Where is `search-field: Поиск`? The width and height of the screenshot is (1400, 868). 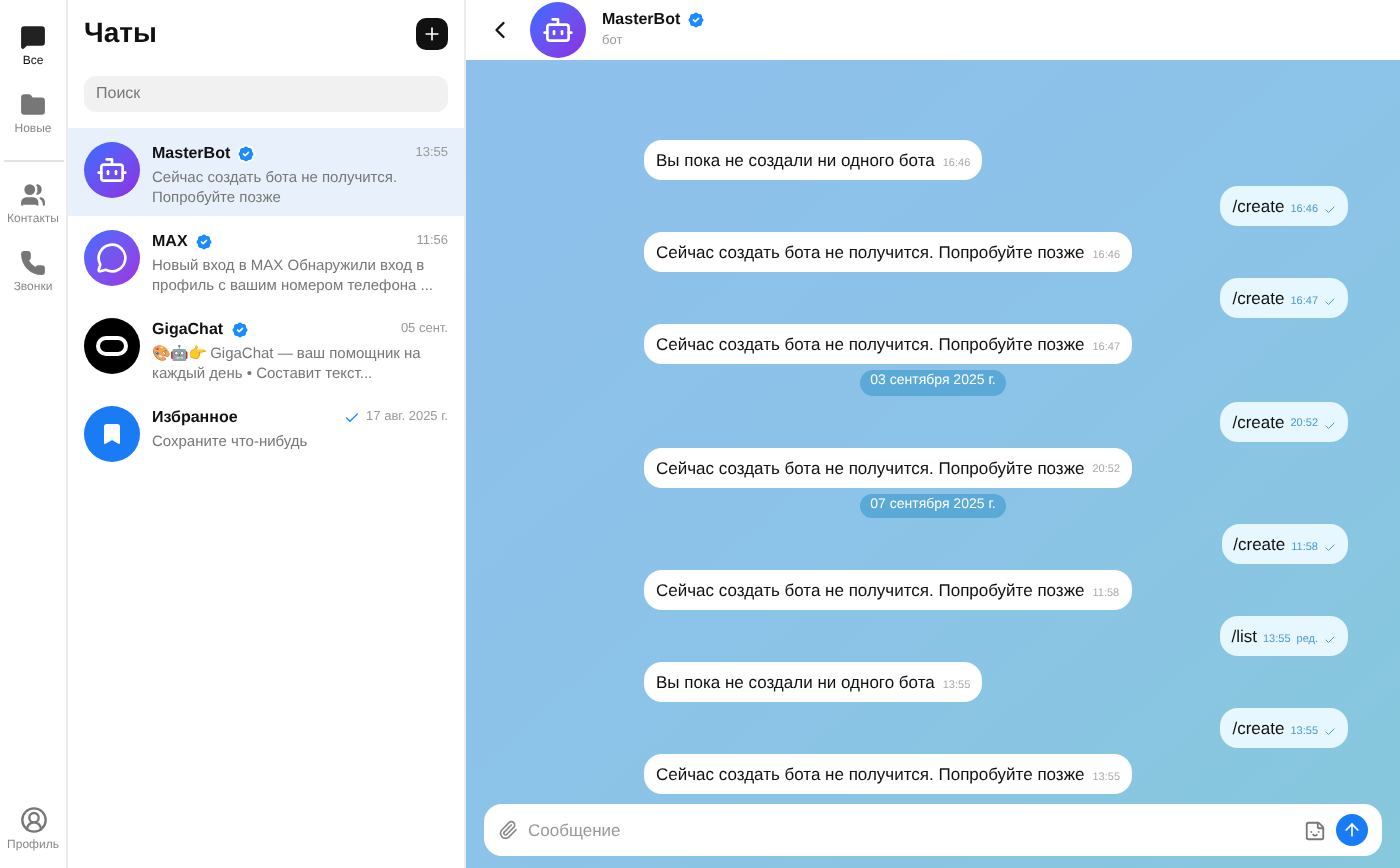
search-field: Поиск is located at coordinates (266, 93).